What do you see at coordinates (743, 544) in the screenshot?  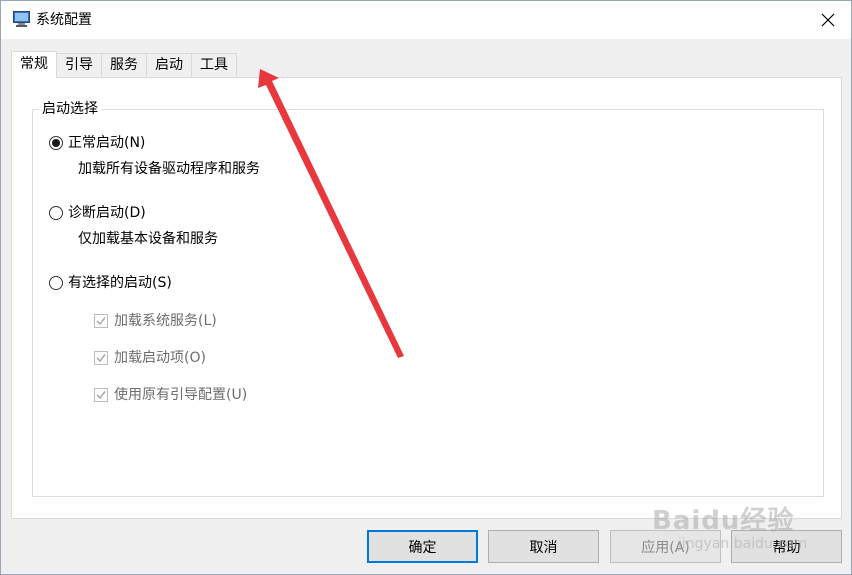 I see `watermark-url: jingyan.baidu.com` at bounding box center [743, 544].